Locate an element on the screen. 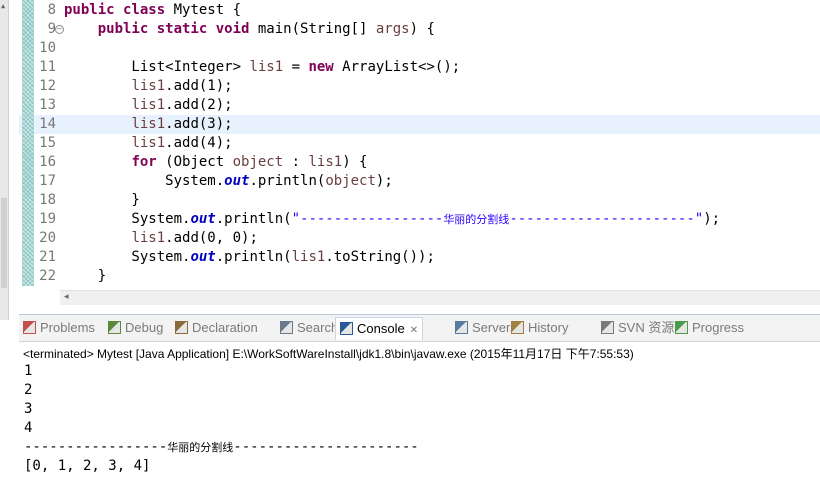 This screenshot has height=482, width=820. line-number: 19 is located at coordinates (47, 219).